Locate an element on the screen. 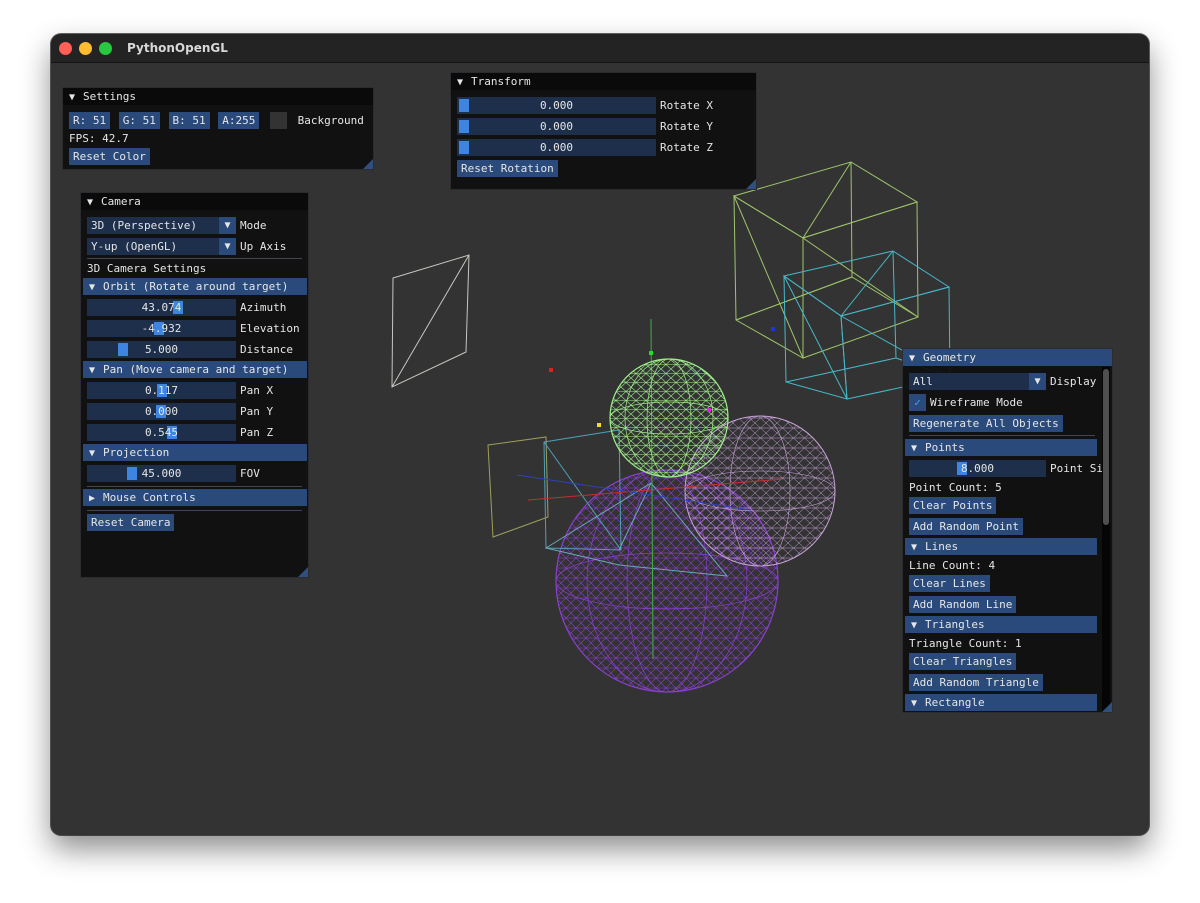  point-green is located at coordinates (651, 353).